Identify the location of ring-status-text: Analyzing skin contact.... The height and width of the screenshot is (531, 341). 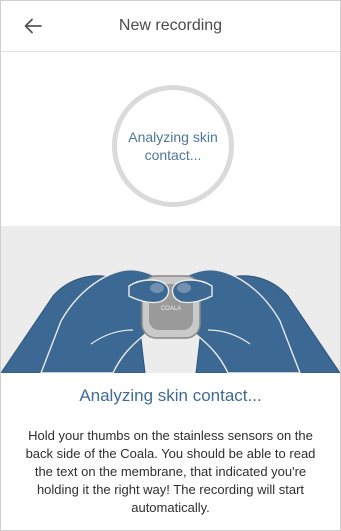
(173, 146).